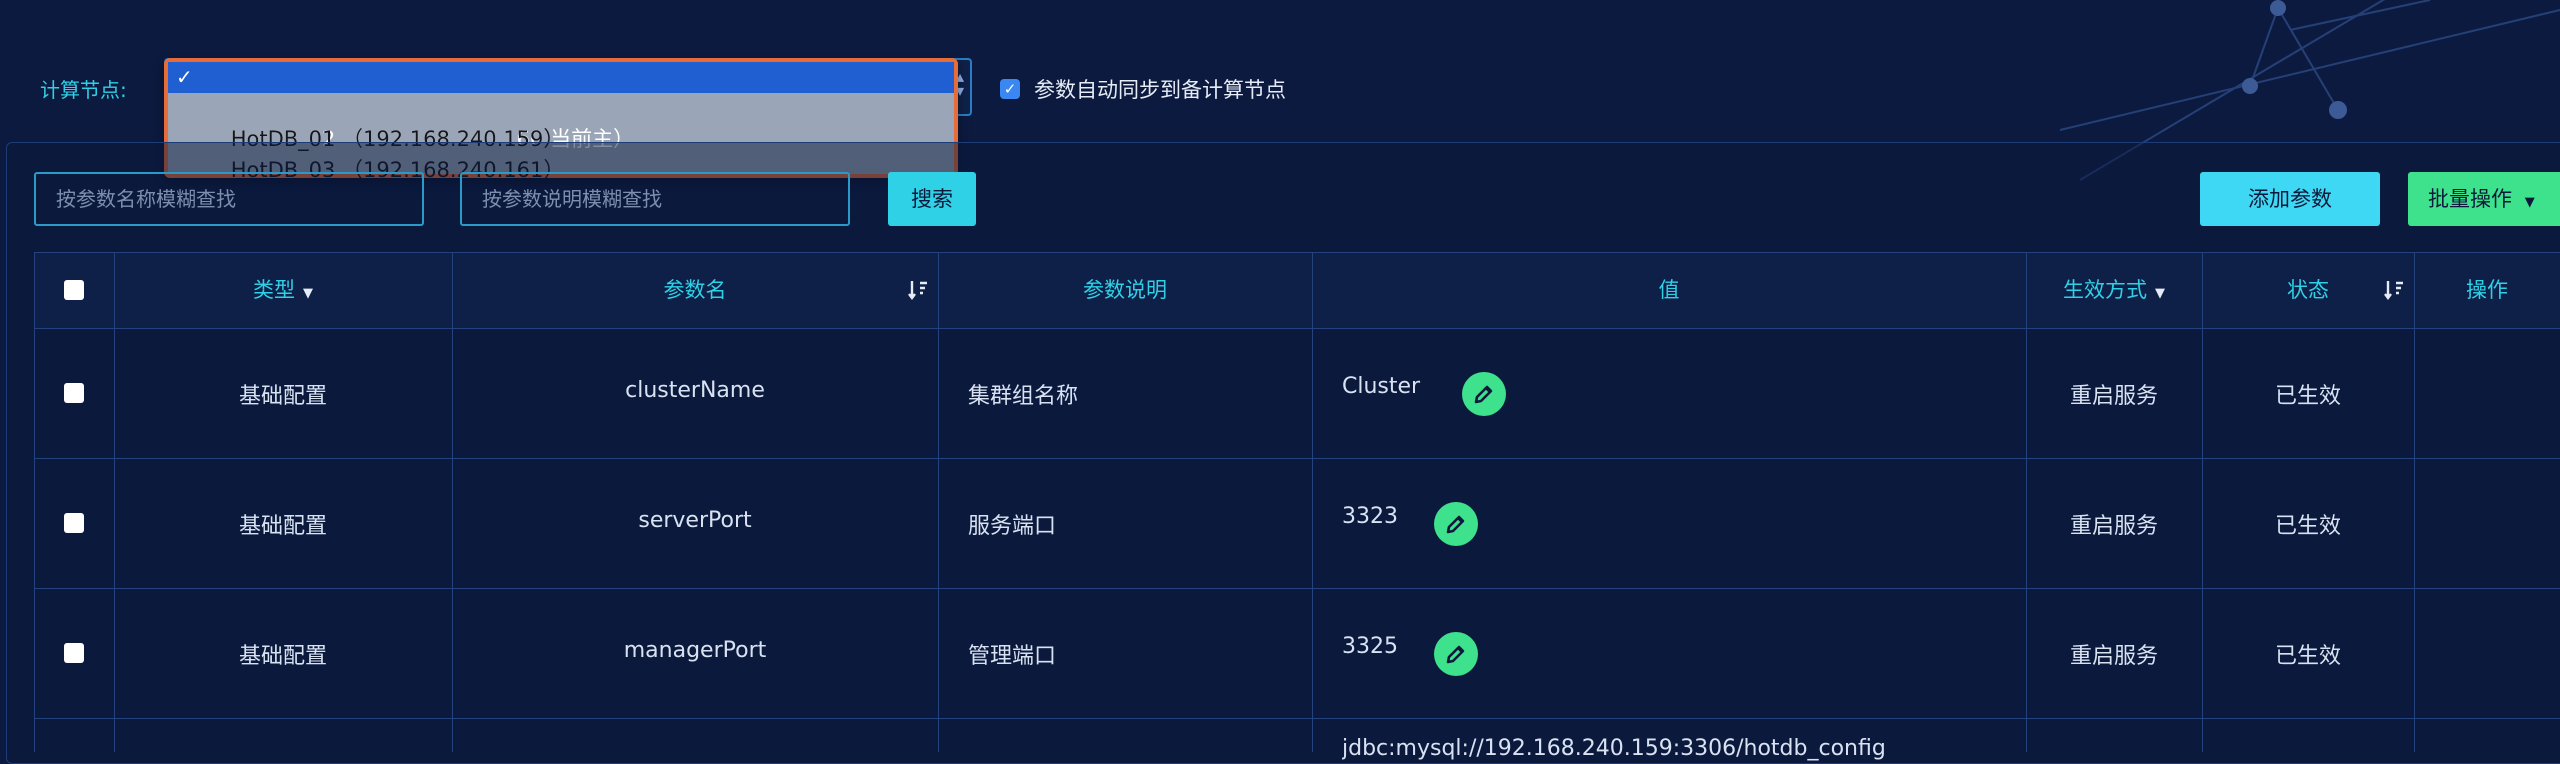 This screenshot has height=764, width=2560. I want to click on header-desc-label: 参数说明, so click(1125, 290).